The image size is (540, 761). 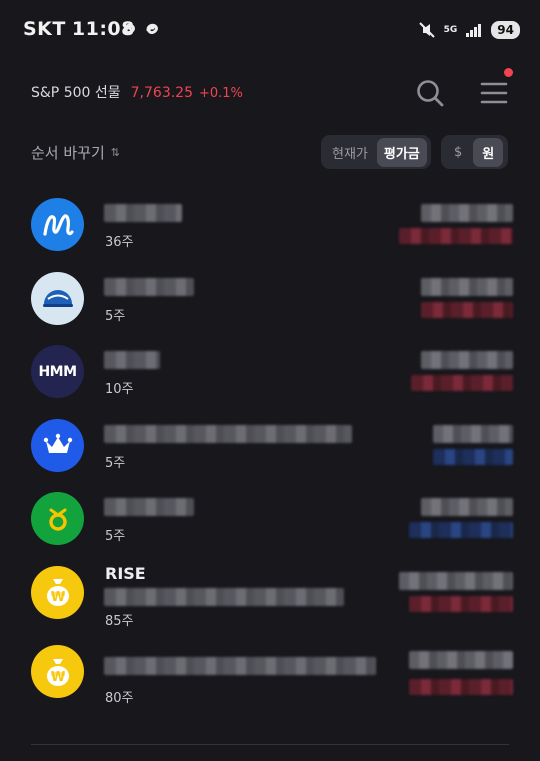 I want to click on crown-logo-icon, so click(x=57, y=445).